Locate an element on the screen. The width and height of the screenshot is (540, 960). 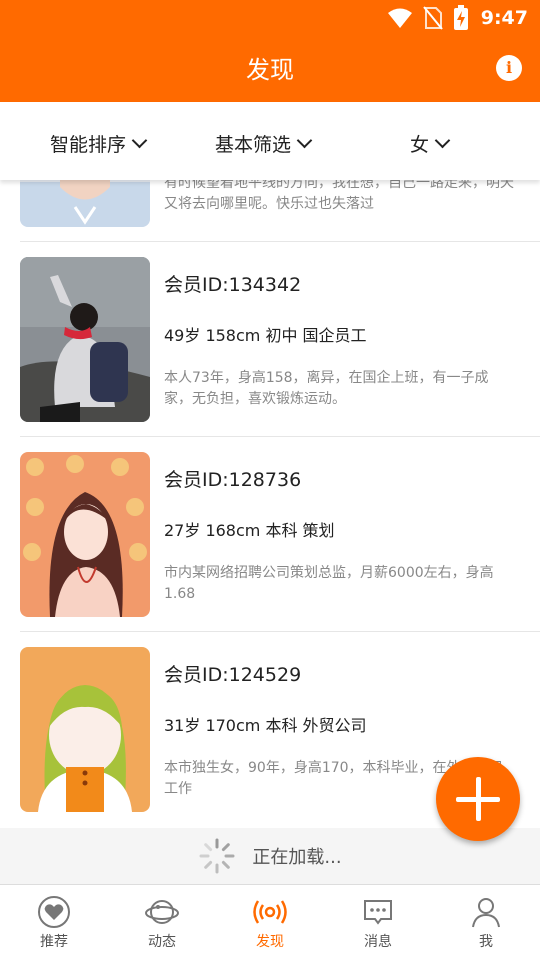
tab-label: 推荐 is located at coordinates (54, 942).